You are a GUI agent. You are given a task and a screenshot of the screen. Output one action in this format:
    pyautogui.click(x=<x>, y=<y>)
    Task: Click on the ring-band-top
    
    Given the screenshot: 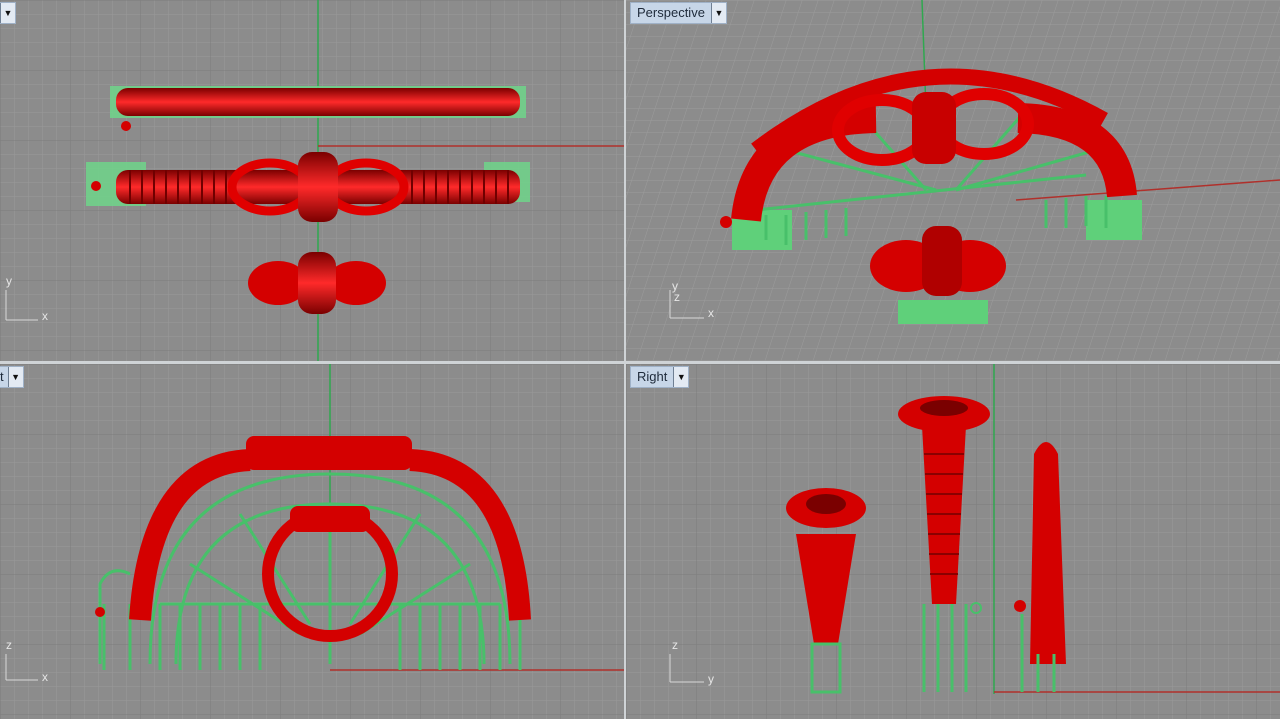 What is the action you would take?
    pyautogui.click(x=318, y=102)
    